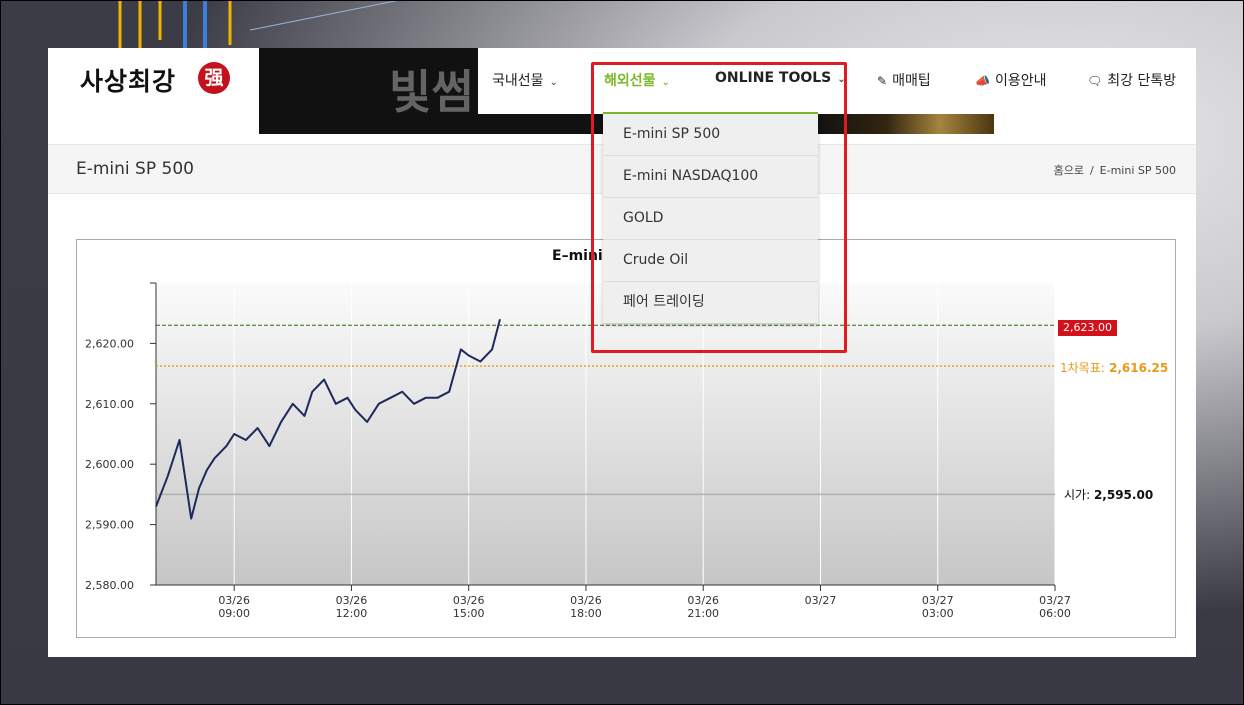 The height and width of the screenshot is (705, 1244). Describe the element at coordinates (1077, 495) in the screenshot. I see `open-label: 시가:` at that location.